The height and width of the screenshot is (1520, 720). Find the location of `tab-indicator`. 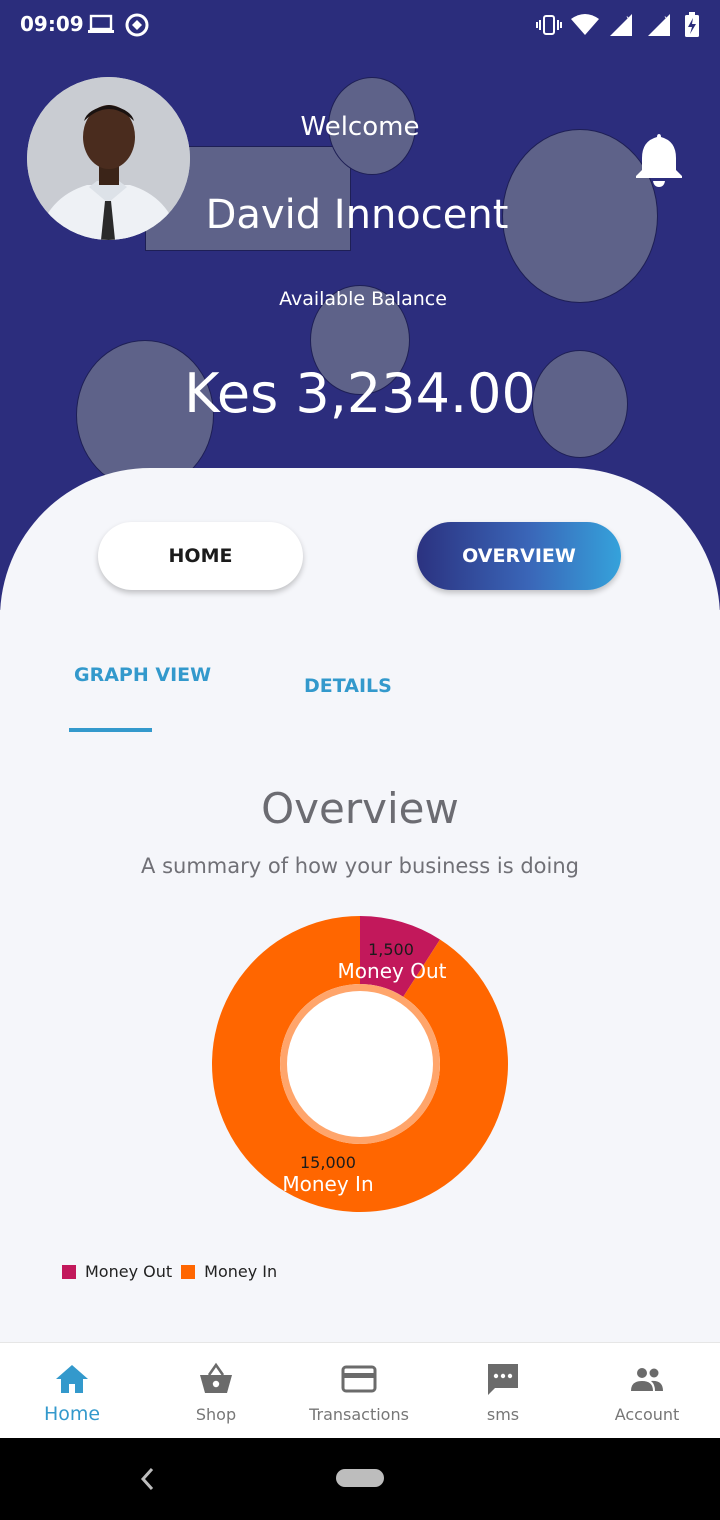

tab-indicator is located at coordinates (110, 730).